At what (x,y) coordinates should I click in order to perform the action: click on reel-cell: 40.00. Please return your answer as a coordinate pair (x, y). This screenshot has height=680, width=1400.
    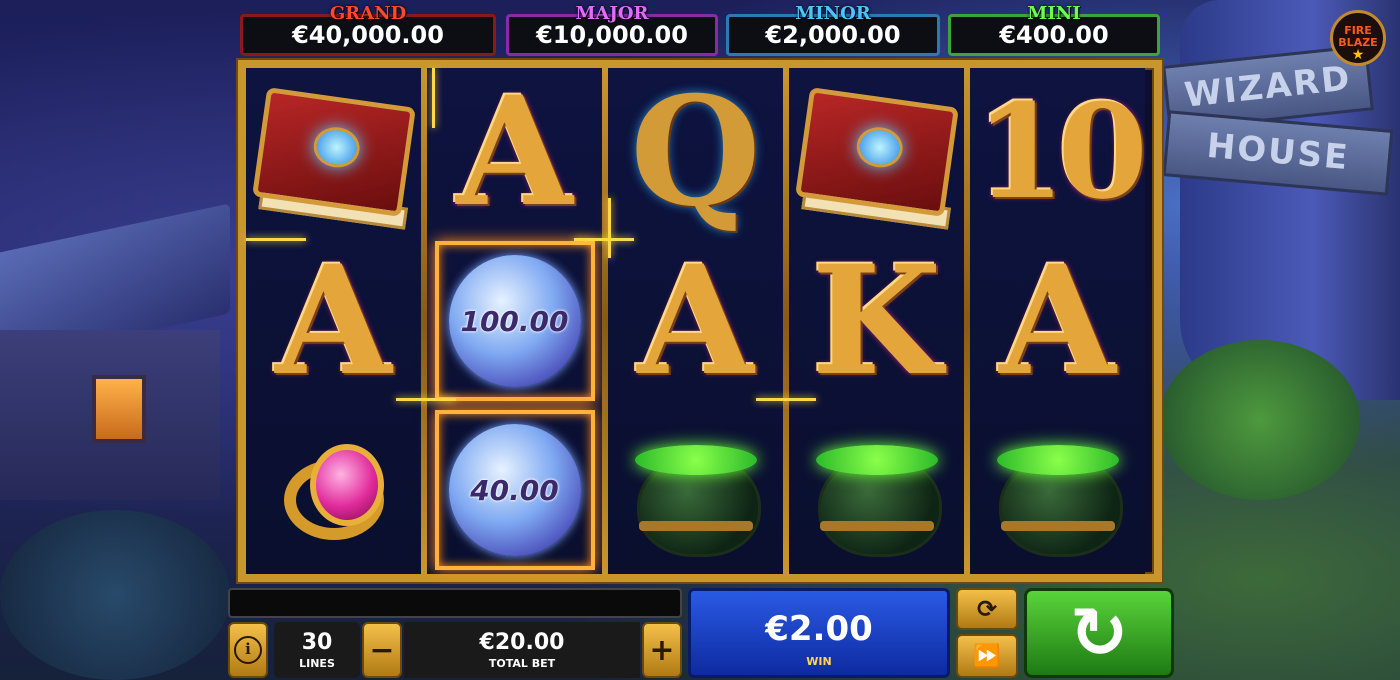
    Looking at the image, I should click on (514, 490).